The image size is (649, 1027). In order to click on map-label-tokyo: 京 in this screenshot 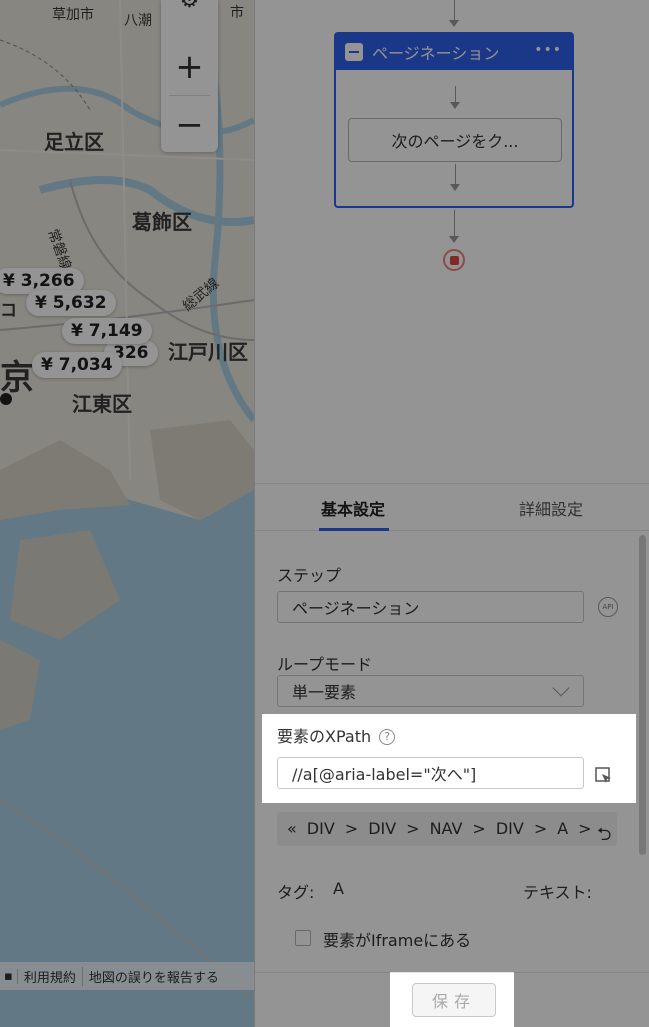, I will do `click(17, 378)`.